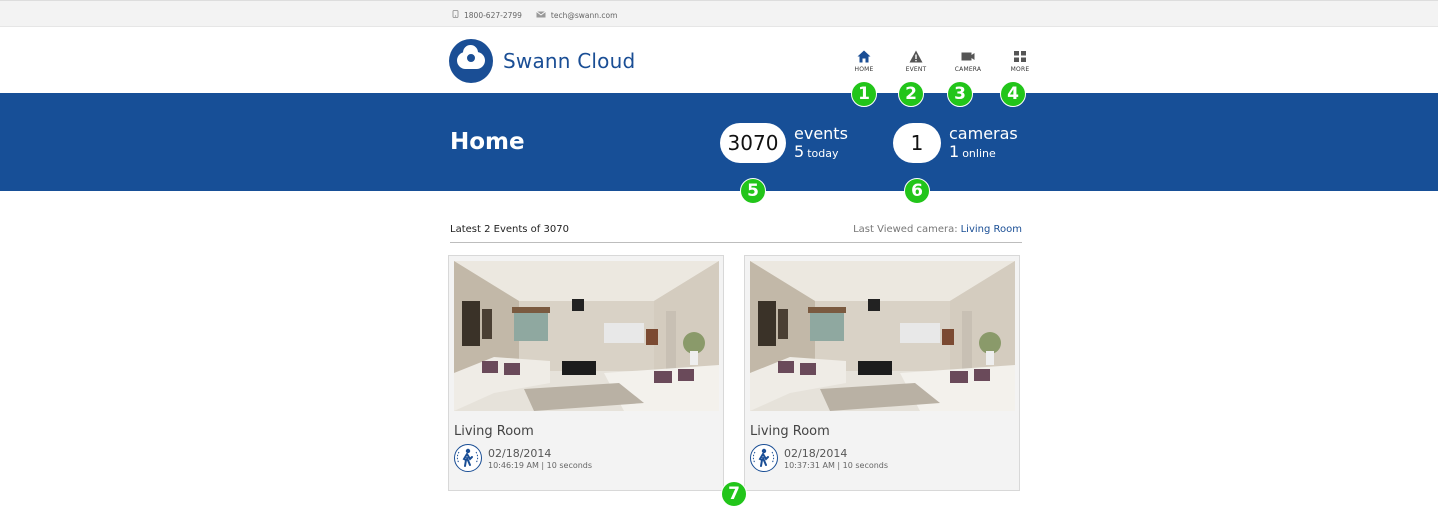 This screenshot has height=507, width=1438. Describe the element at coordinates (968, 61) in the screenshot. I see `nav-camera: CAMERA` at that location.